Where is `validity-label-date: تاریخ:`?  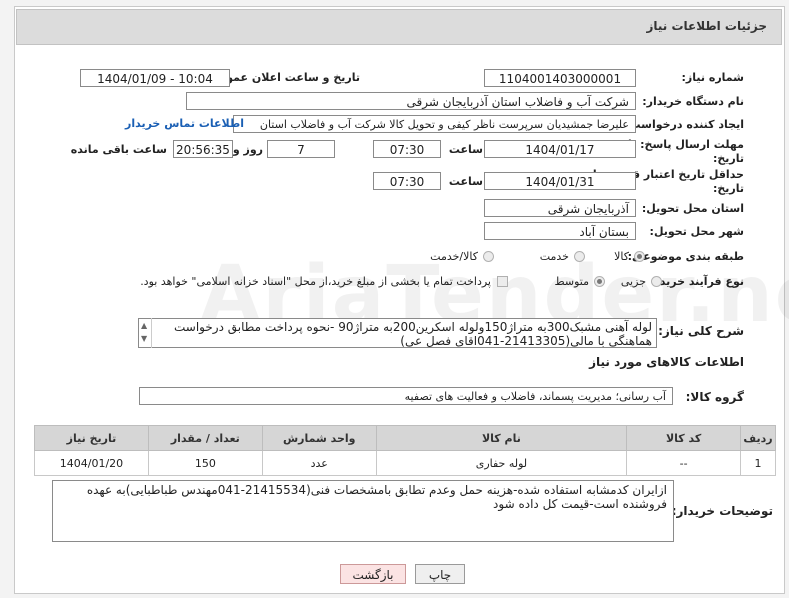
validity-label-date: تاریخ: is located at coordinates (728, 188).